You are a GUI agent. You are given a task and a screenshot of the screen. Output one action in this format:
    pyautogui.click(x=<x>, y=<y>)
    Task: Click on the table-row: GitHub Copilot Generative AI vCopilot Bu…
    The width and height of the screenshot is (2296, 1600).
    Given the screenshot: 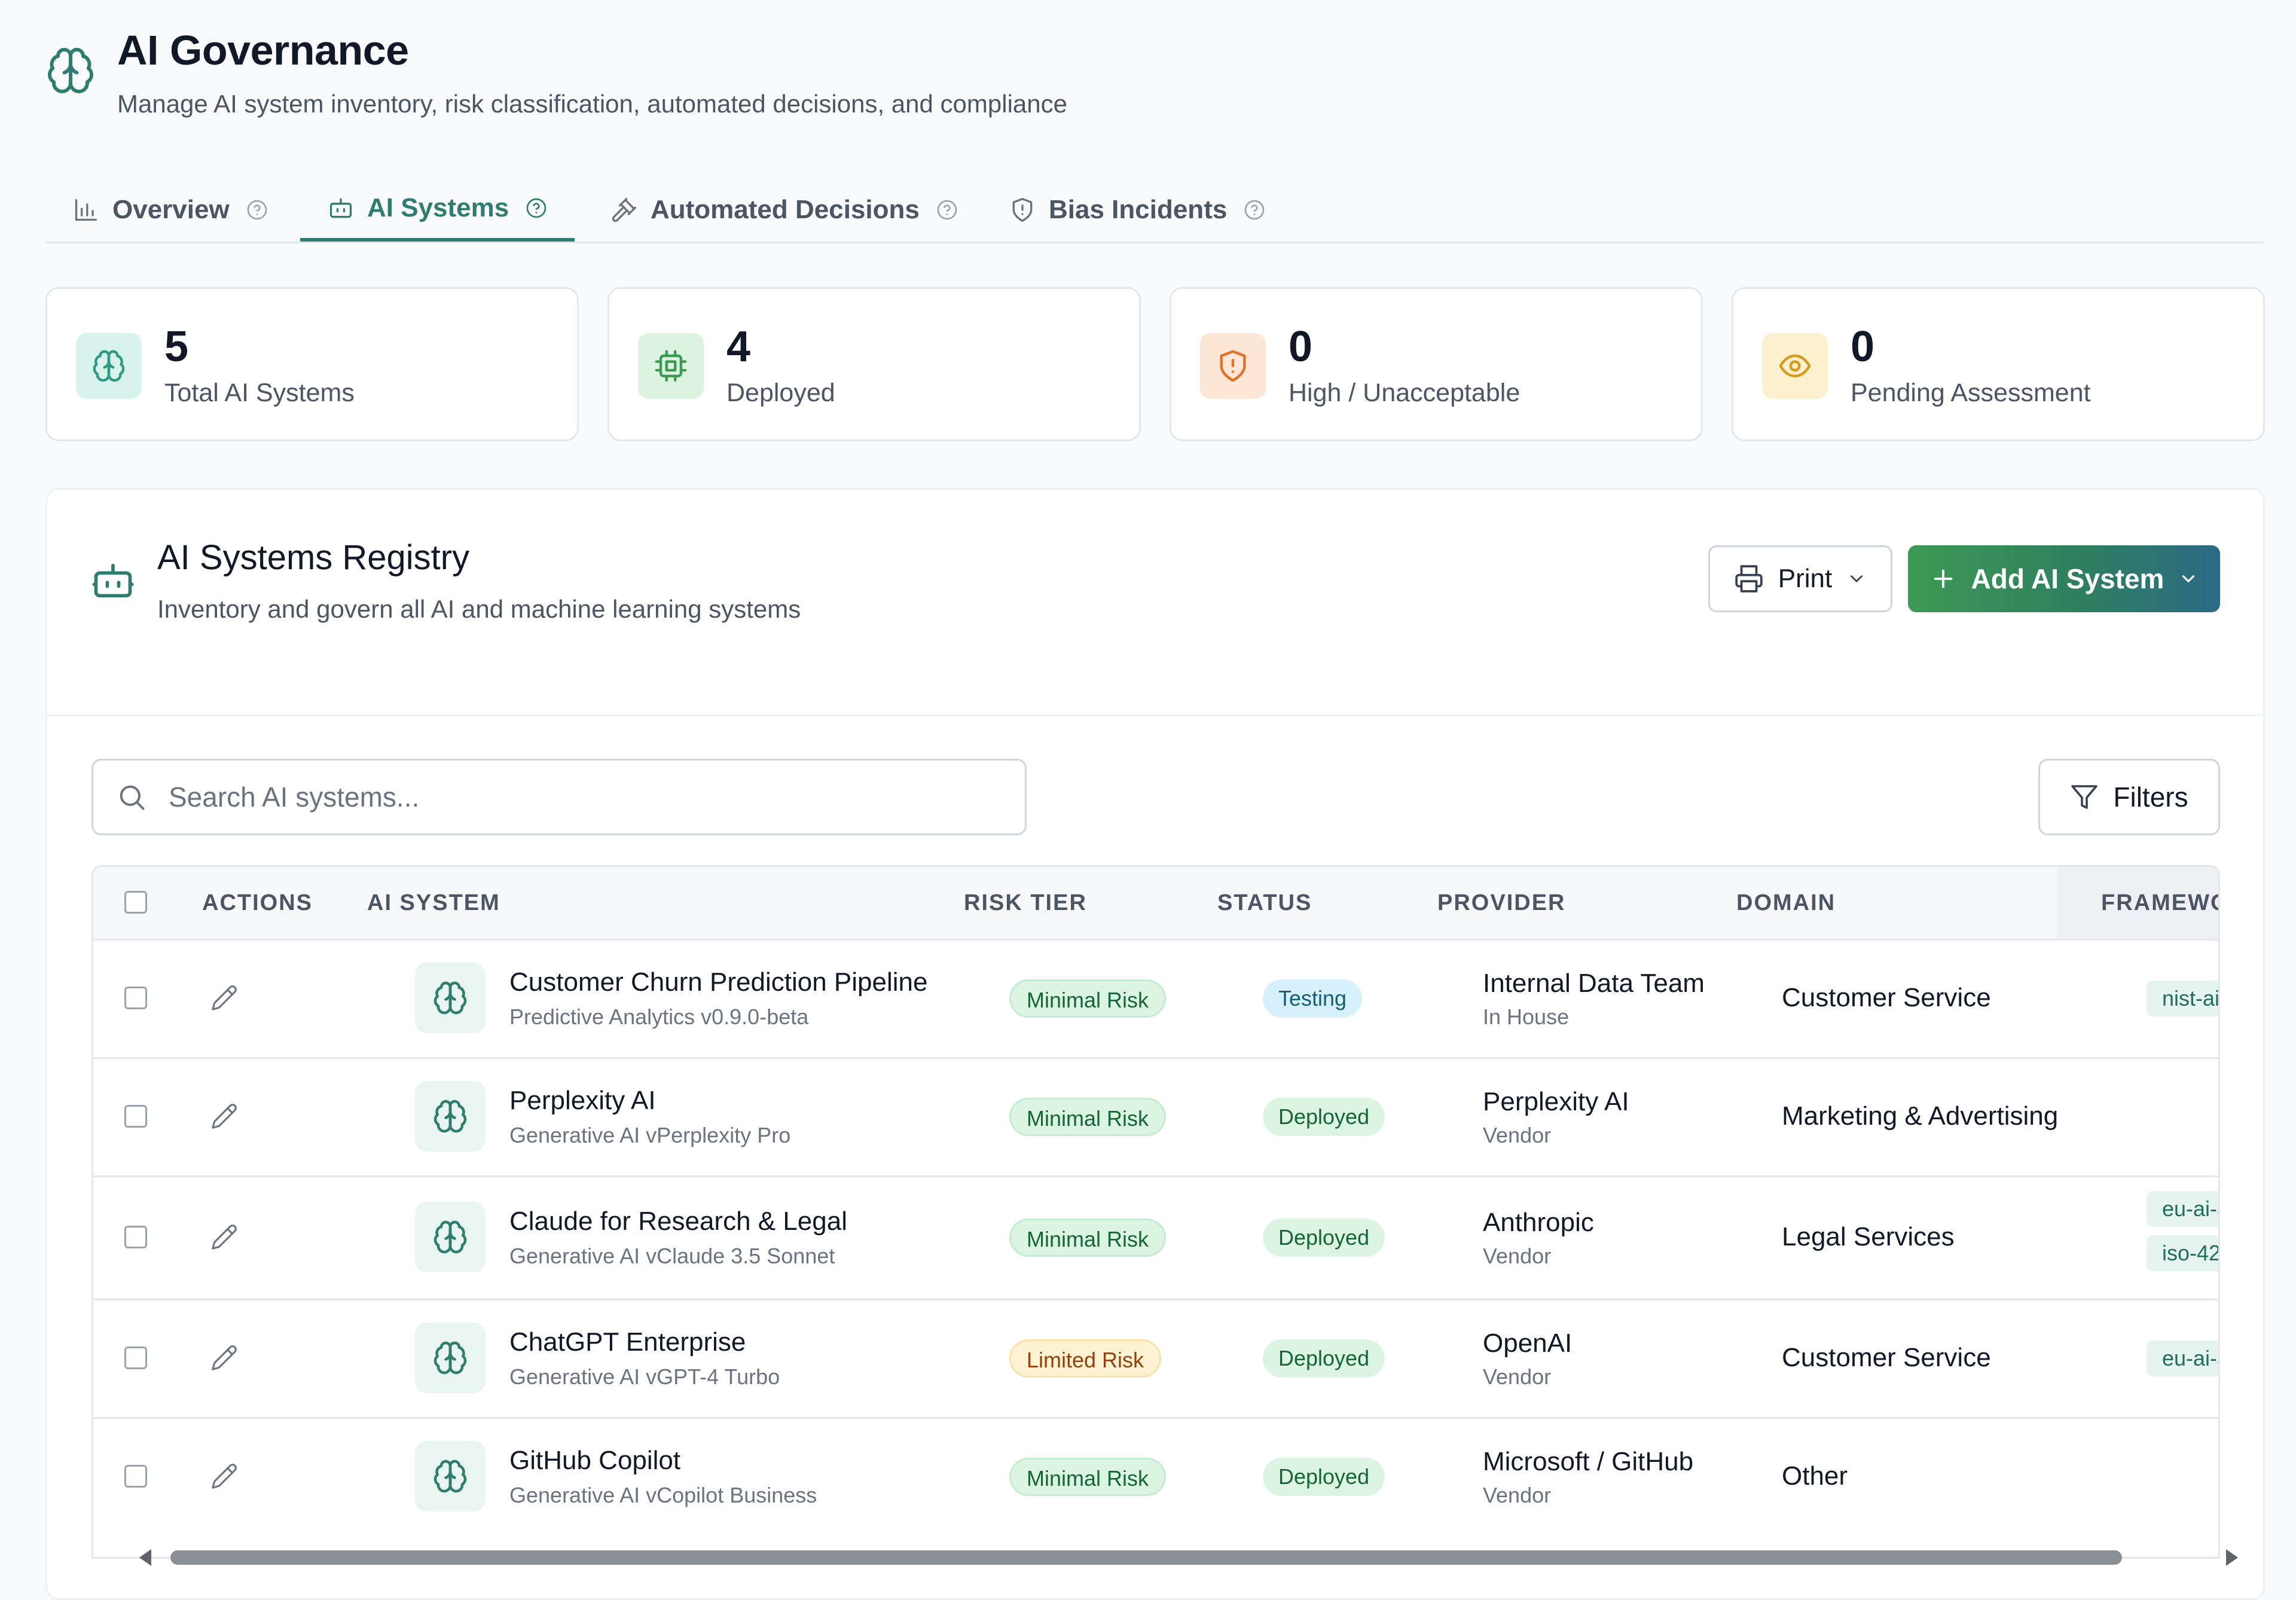 What is the action you would take?
    pyautogui.click(x=1155, y=1476)
    